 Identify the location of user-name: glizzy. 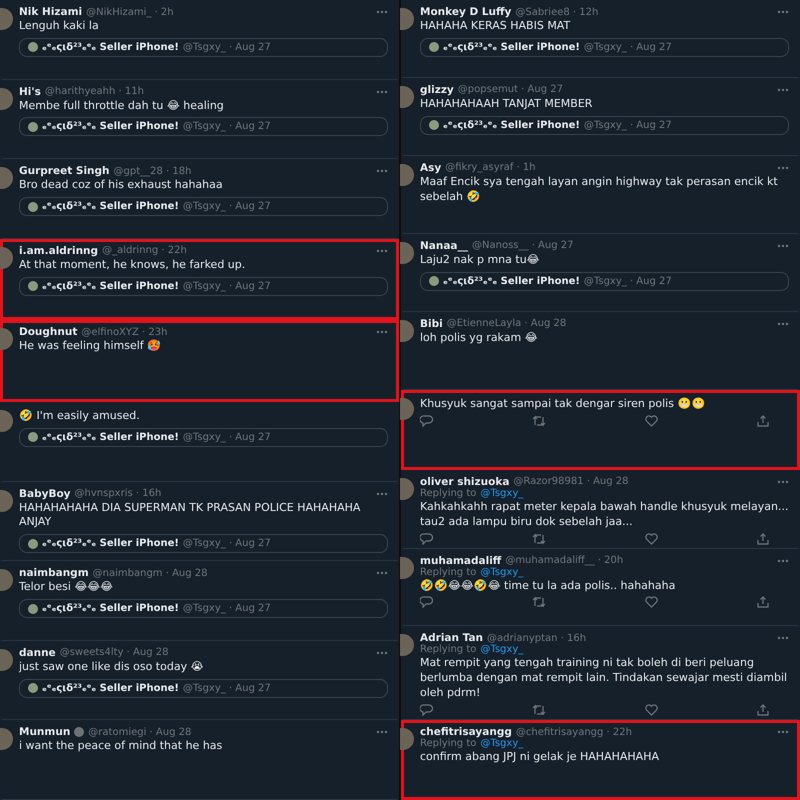
(437, 90).